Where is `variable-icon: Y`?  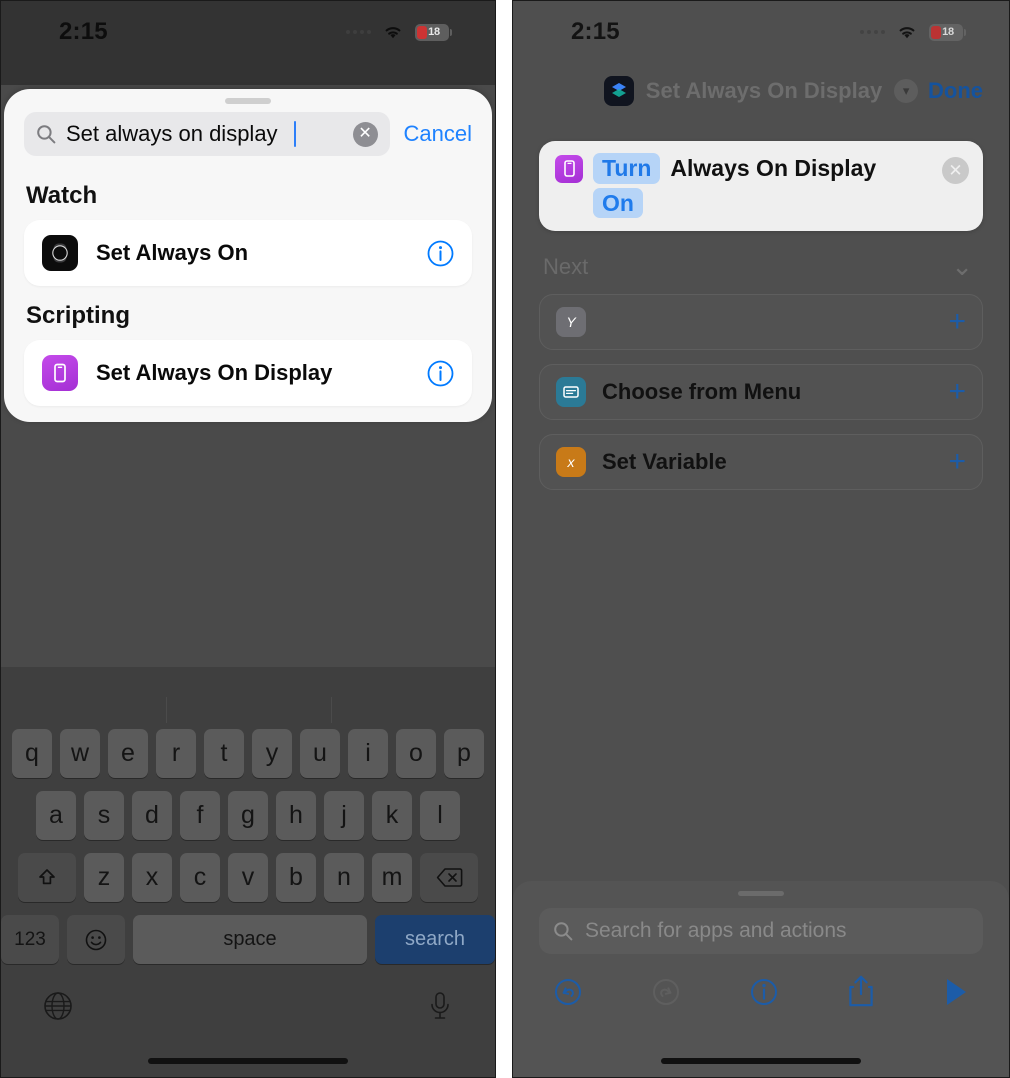 variable-icon: Y is located at coordinates (571, 322).